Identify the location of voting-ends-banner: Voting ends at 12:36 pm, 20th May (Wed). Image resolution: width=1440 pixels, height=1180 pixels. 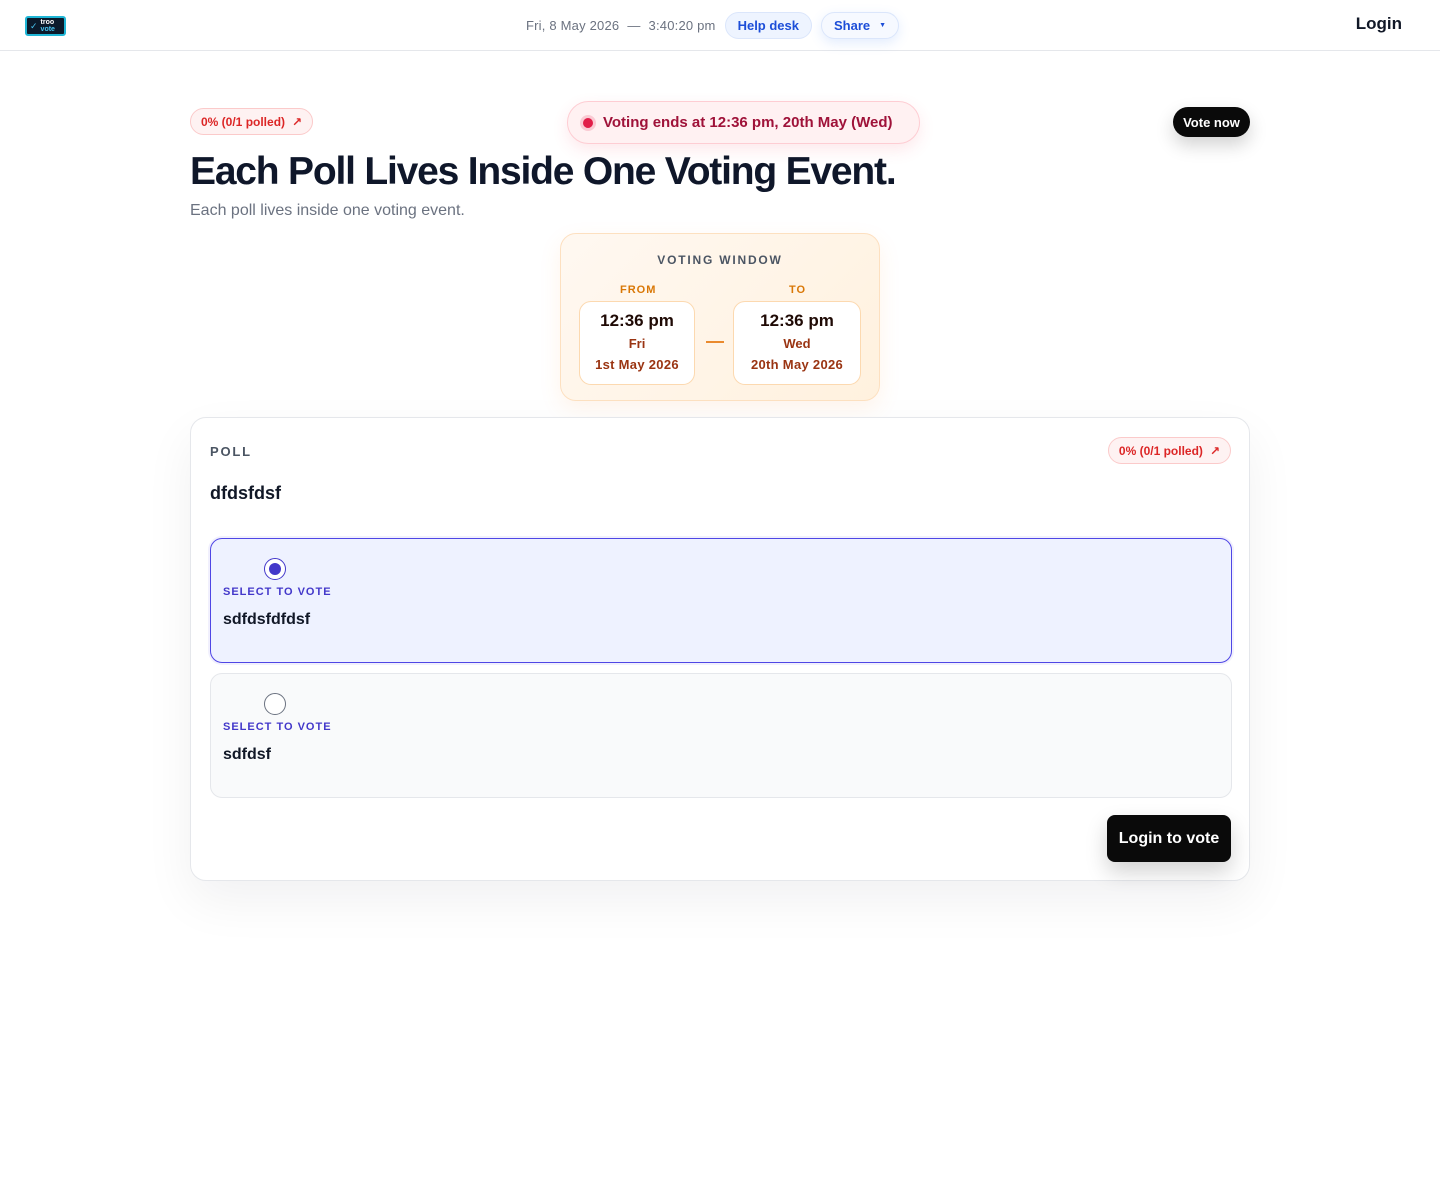
(743, 122).